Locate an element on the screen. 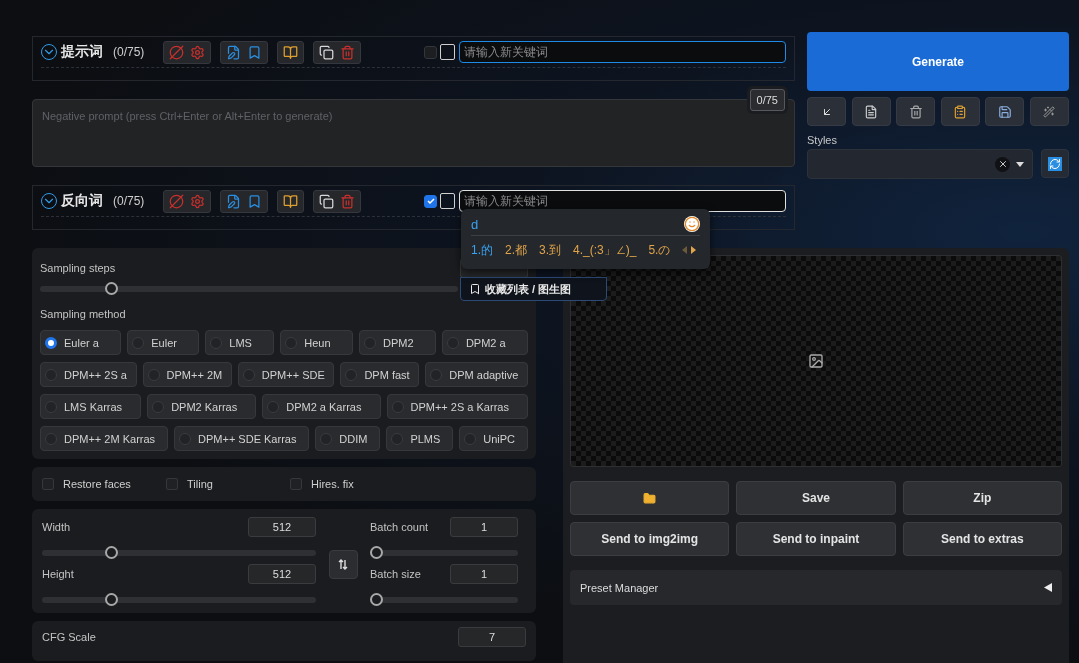 This screenshot has width=1079, height=663. method-label: Sampling method is located at coordinates (83, 314).